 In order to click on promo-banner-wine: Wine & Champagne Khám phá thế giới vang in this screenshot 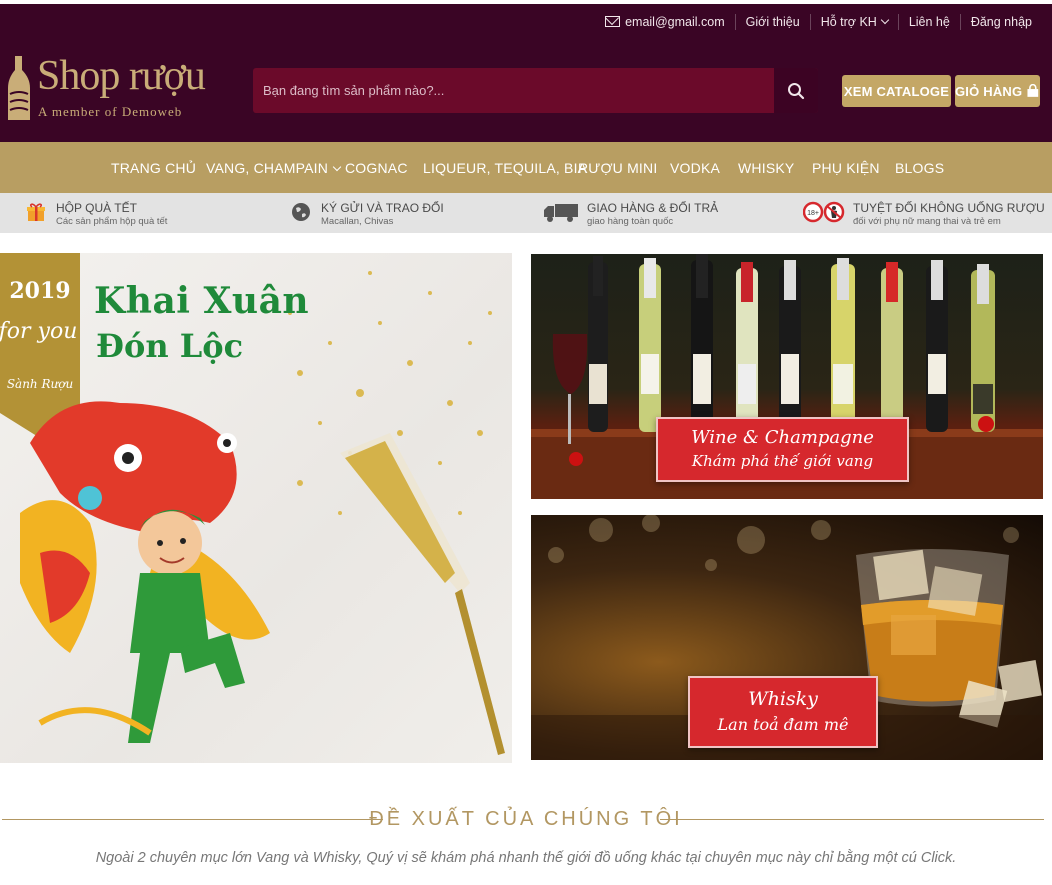, I will do `click(787, 376)`.